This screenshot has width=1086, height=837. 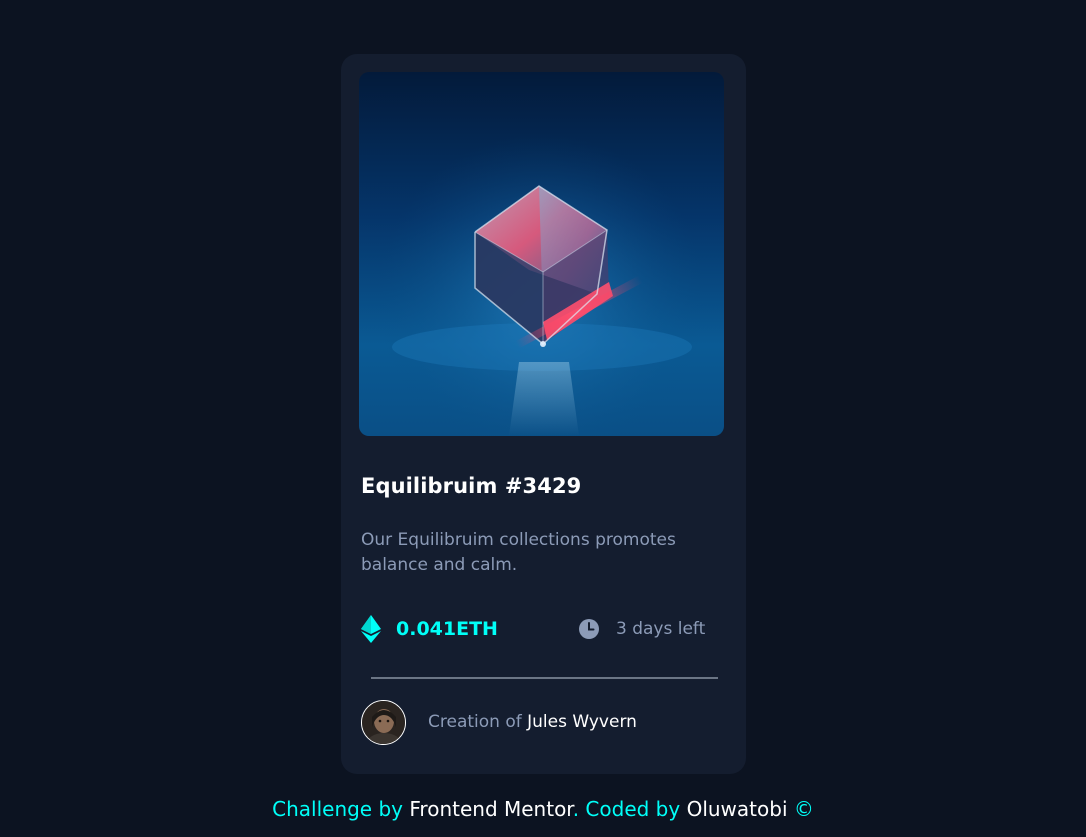 I want to click on creator-group: Creation of Jules Wyvern, so click(x=499, y=722).